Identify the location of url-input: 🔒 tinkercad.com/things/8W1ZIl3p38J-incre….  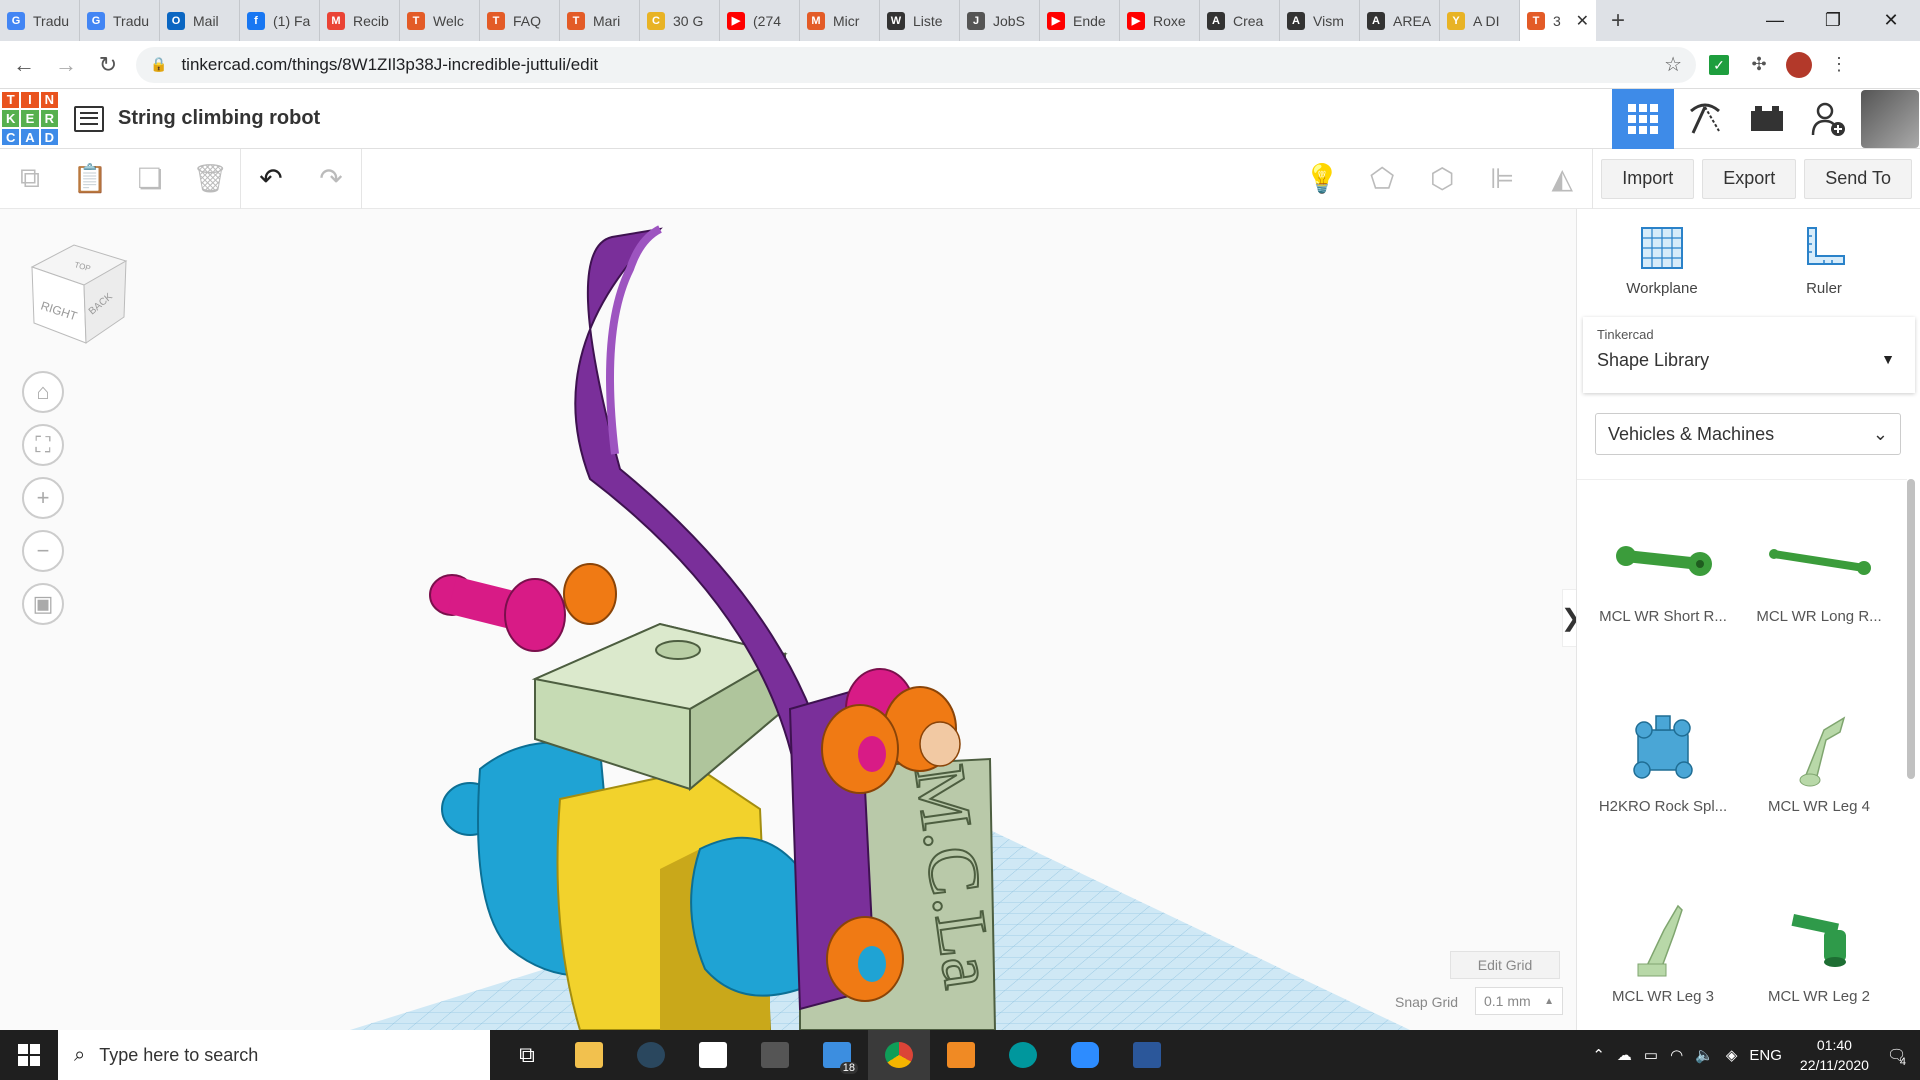
(916, 64).